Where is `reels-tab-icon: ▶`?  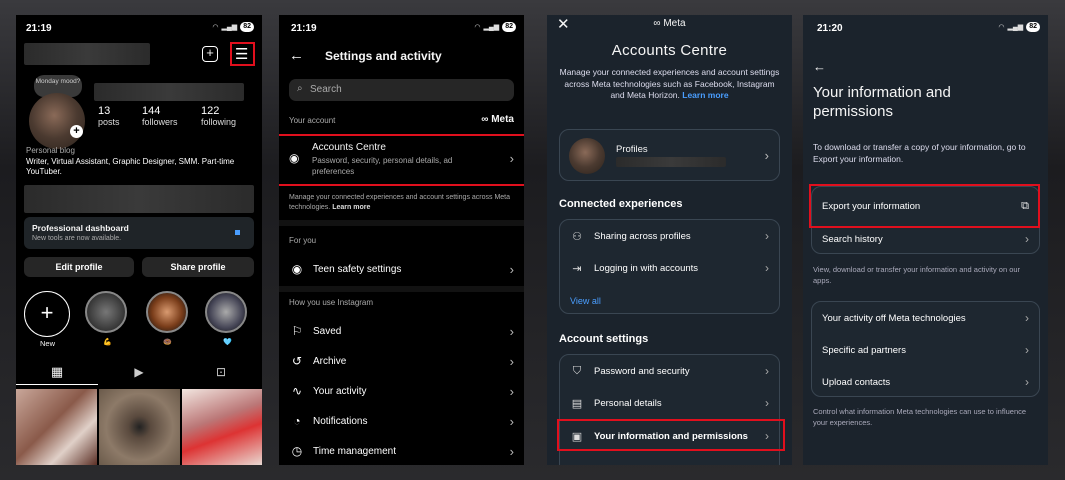
reels-tab-icon: ▶ is located at coordinates (139, 373).